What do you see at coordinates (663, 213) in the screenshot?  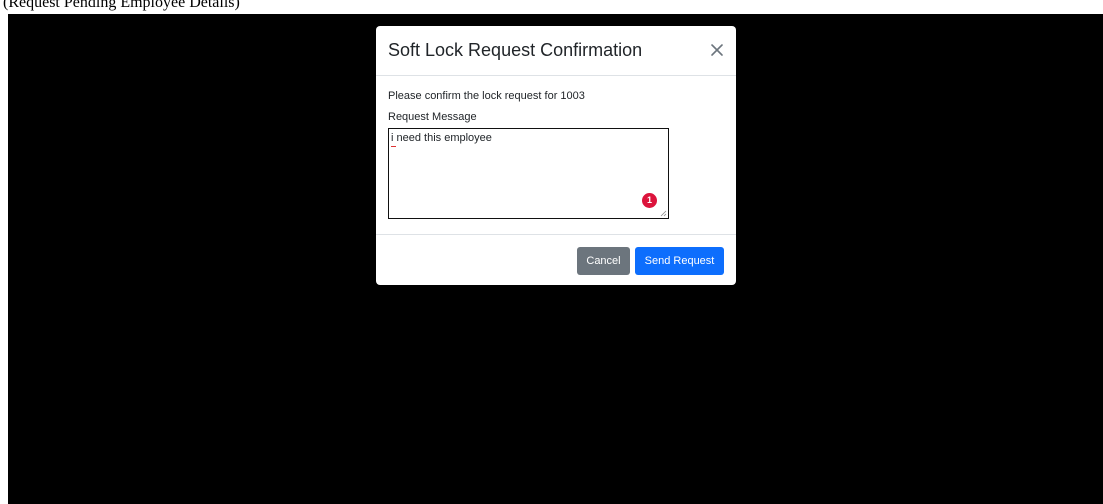 I see `resize-grip-icon` at bounding box center [663, 213].